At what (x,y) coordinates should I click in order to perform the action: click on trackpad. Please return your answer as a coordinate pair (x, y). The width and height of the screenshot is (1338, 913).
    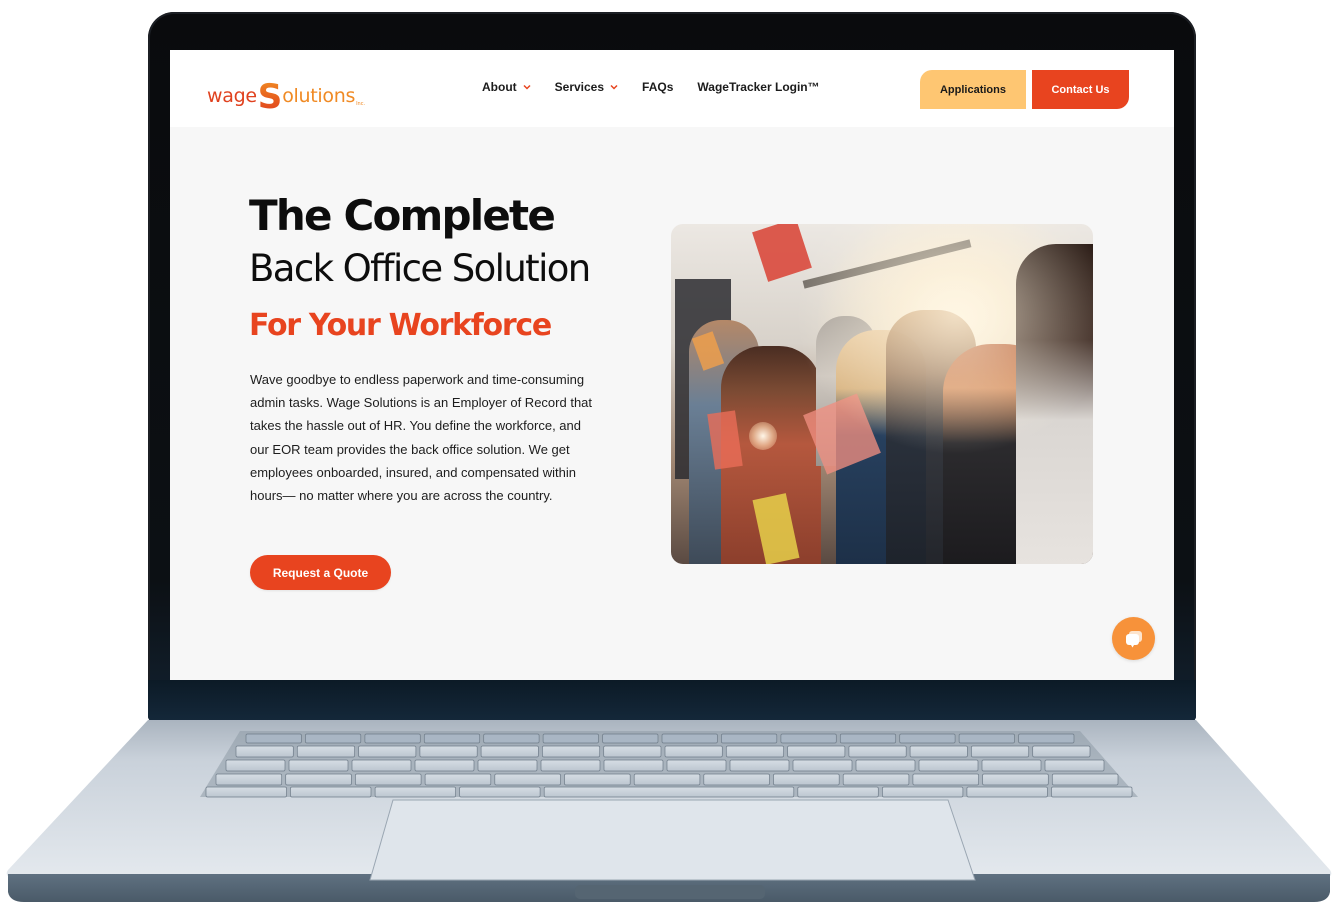
    Looking at the image, I should click on (672, 840).